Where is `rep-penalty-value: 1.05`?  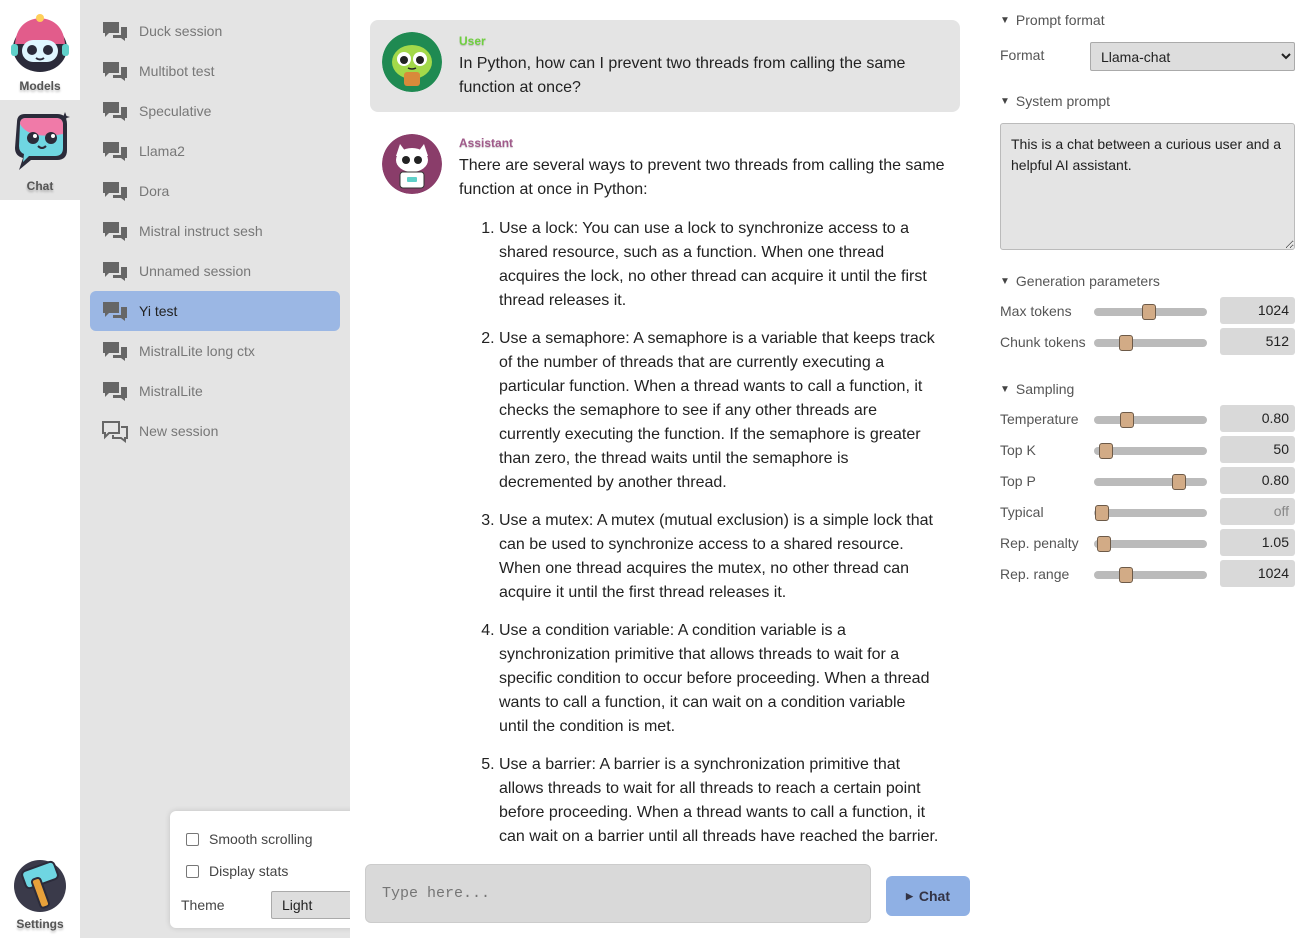 rep-penalty-value: 1.05 is located at coordinates (1257, 542).